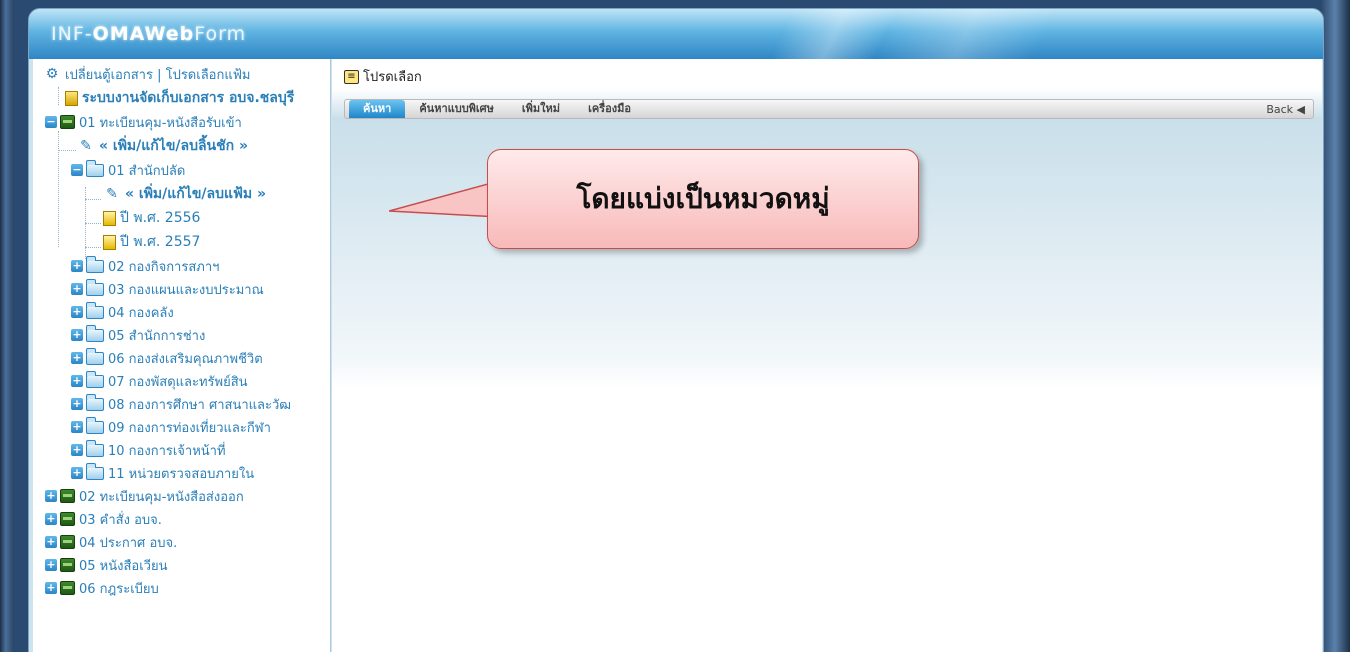  I want to click on tree-item-cabinet: + 04 ประกาศ อบจ., so click(111, 542).